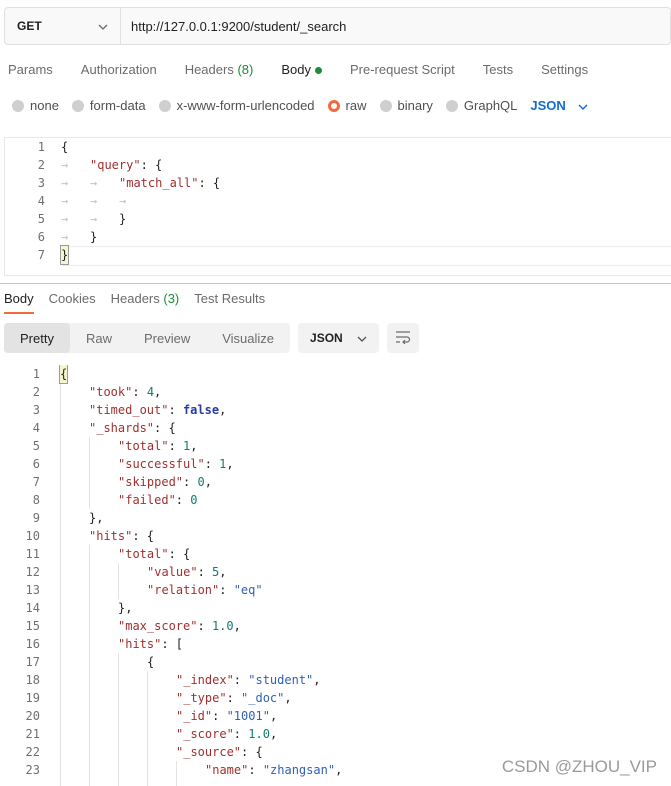  What do you see at coordinates (44, 105) in the screenshot?
I see `radio-none-label: none` at bounding box center [44, 105].